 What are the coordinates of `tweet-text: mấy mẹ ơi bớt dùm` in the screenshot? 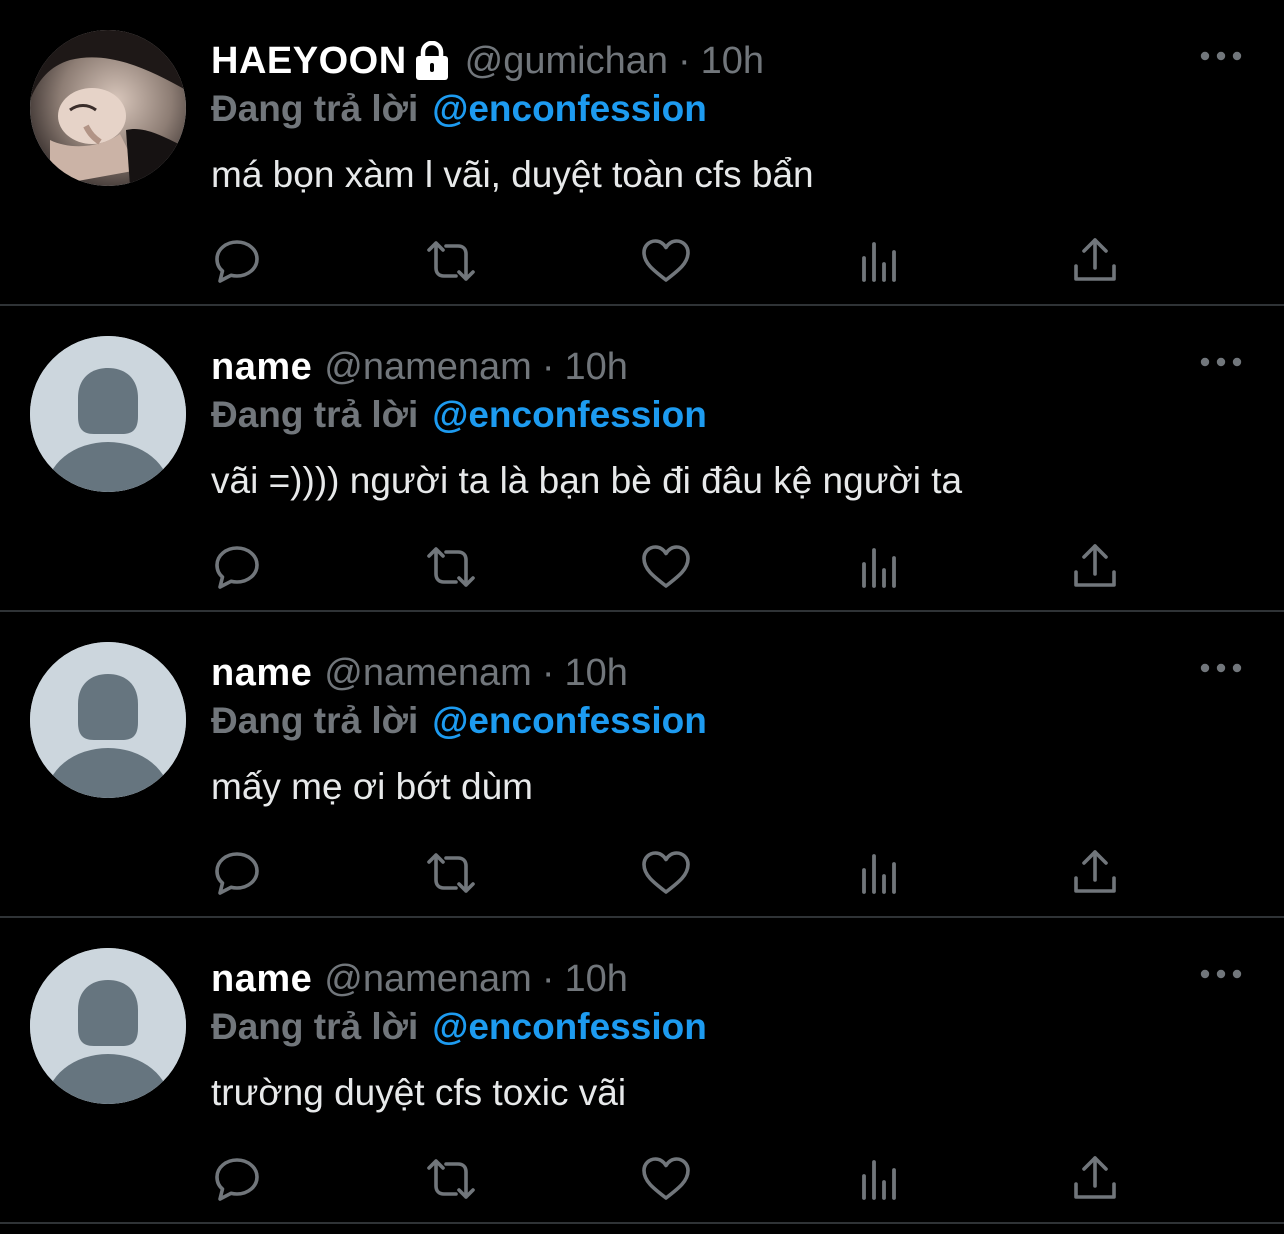 It's located at (372, 786).